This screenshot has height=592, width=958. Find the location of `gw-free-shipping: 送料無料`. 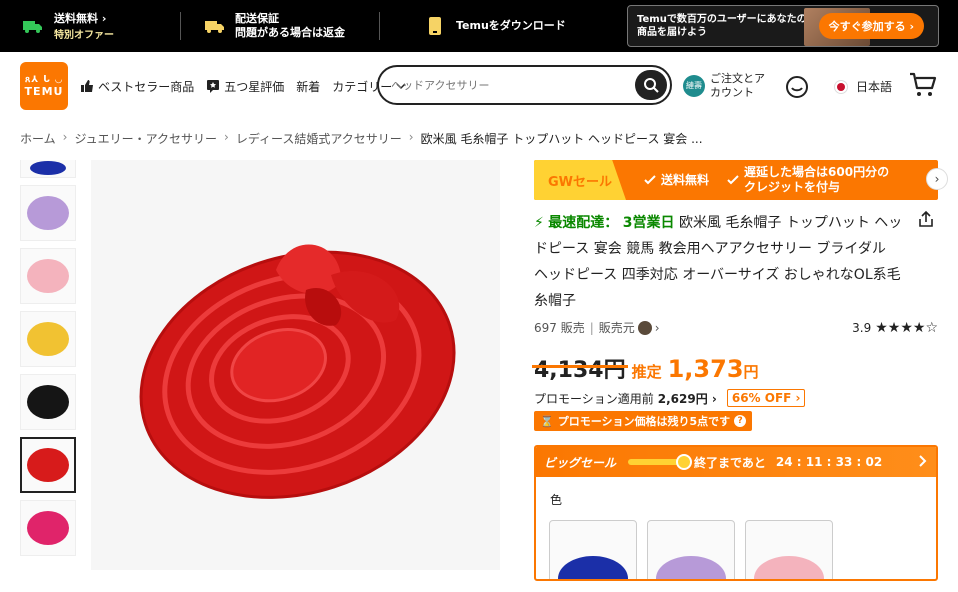

gw-free-shipping: 送料無料 is located at coordinates (676, 180).